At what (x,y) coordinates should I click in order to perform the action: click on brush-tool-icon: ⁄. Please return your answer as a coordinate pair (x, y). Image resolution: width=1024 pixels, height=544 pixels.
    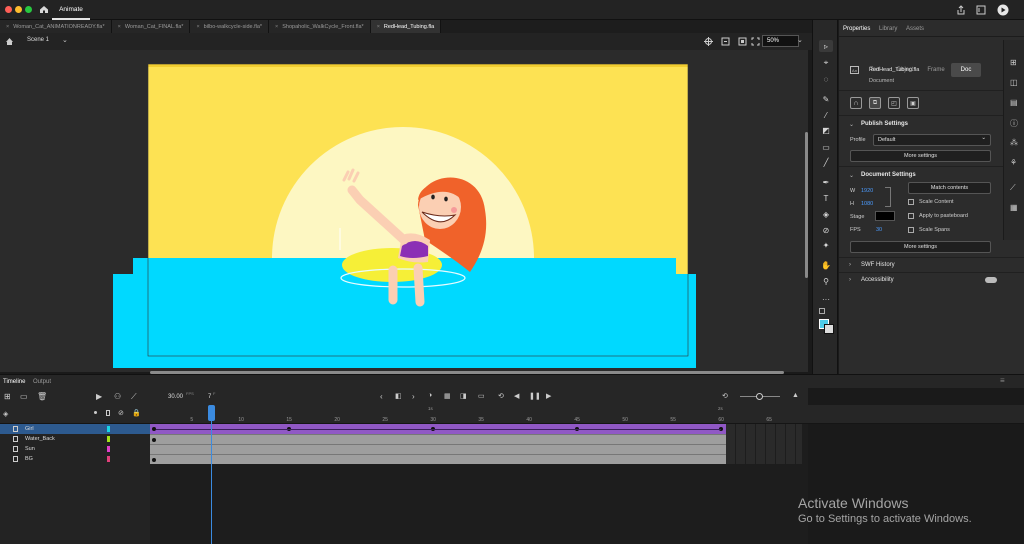
    Looking at the image, I should click on (826, 115).